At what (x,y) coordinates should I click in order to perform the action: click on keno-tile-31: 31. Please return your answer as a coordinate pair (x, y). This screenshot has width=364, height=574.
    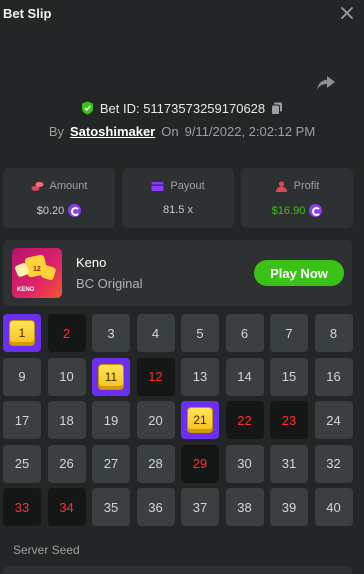
    Looking at the image, I should click on (289, 463).